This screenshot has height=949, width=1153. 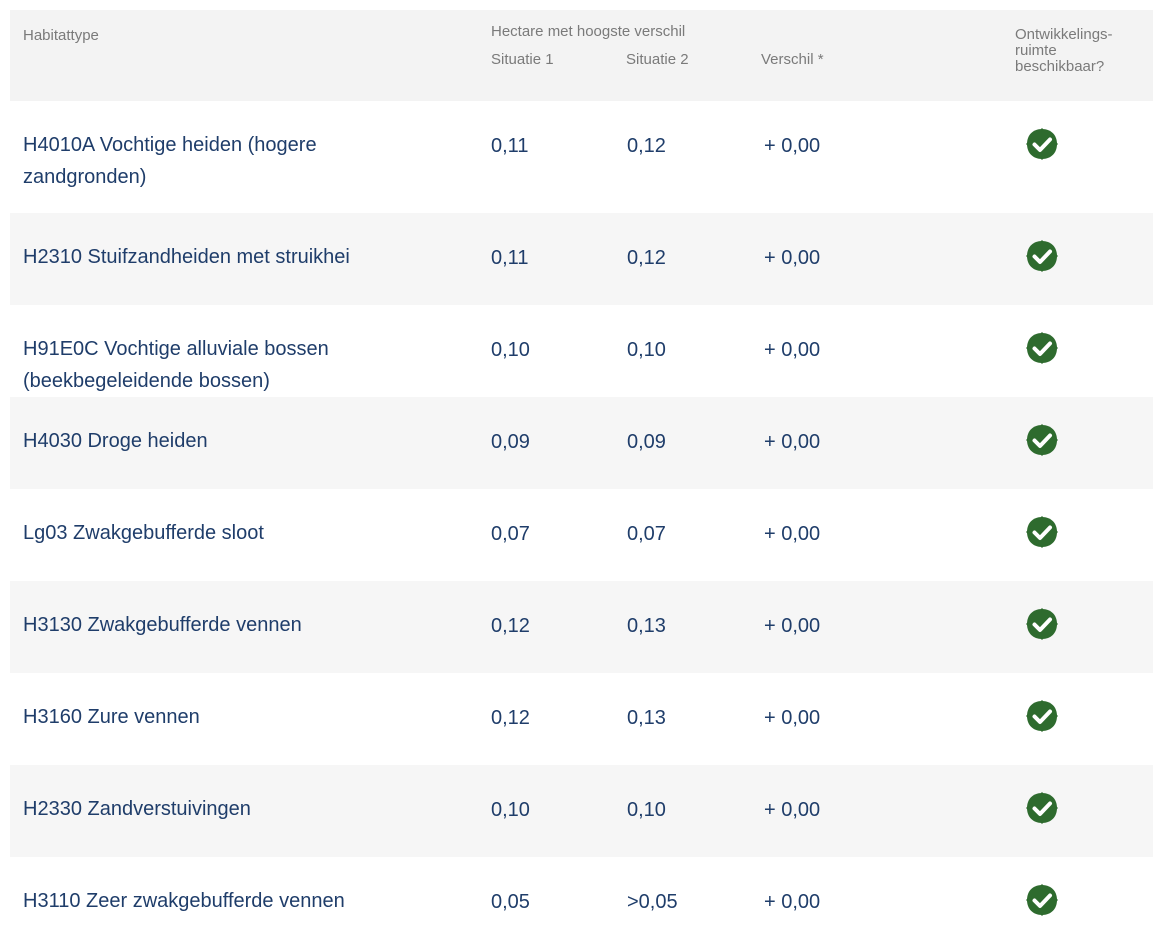 What do you see at coordinates (792, 59) in the screenshot?
I see `header-verschil: Verschil *` at bounding box center [792, 59].